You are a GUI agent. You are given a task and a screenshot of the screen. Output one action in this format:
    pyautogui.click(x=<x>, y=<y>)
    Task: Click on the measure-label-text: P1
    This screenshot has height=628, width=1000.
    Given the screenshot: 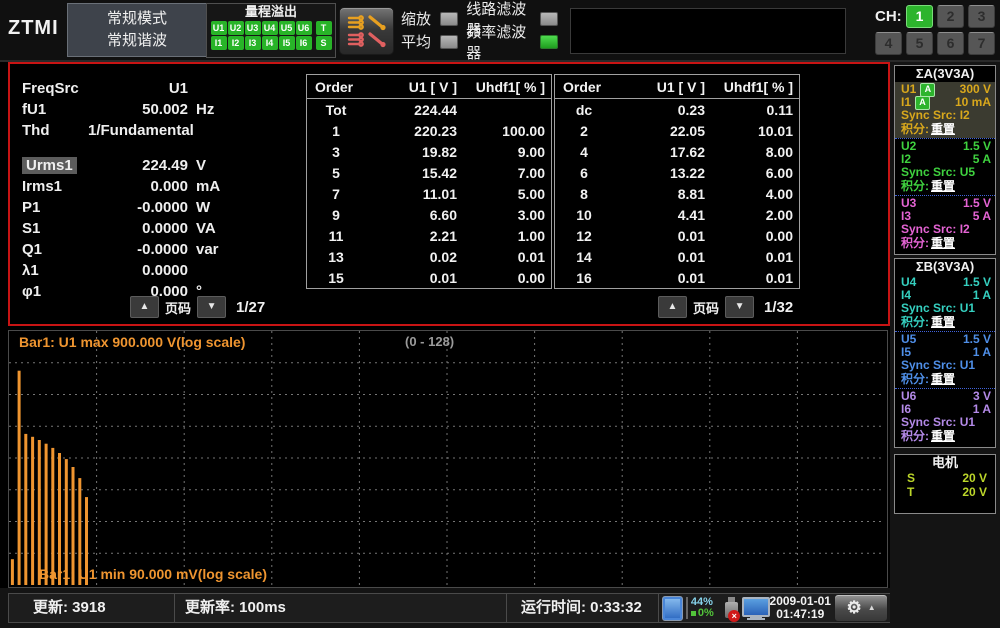 What is the action you would take?
    pyautogui.click(x=31, y=207)
    